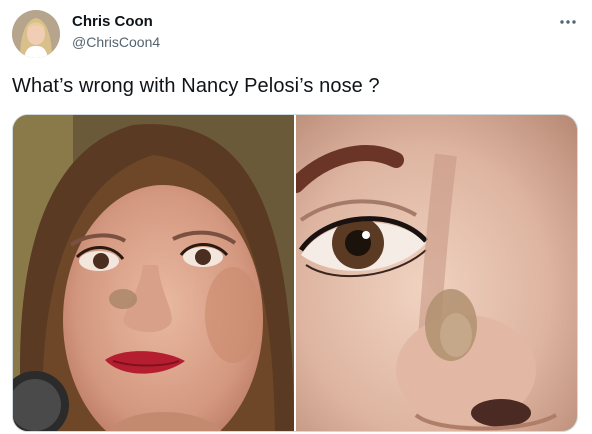 This screenshot has height=434, width=592. What do you see at coordinates (36, 34) in the screenshot?
I see `avatar` at bounding box center [36, 34].